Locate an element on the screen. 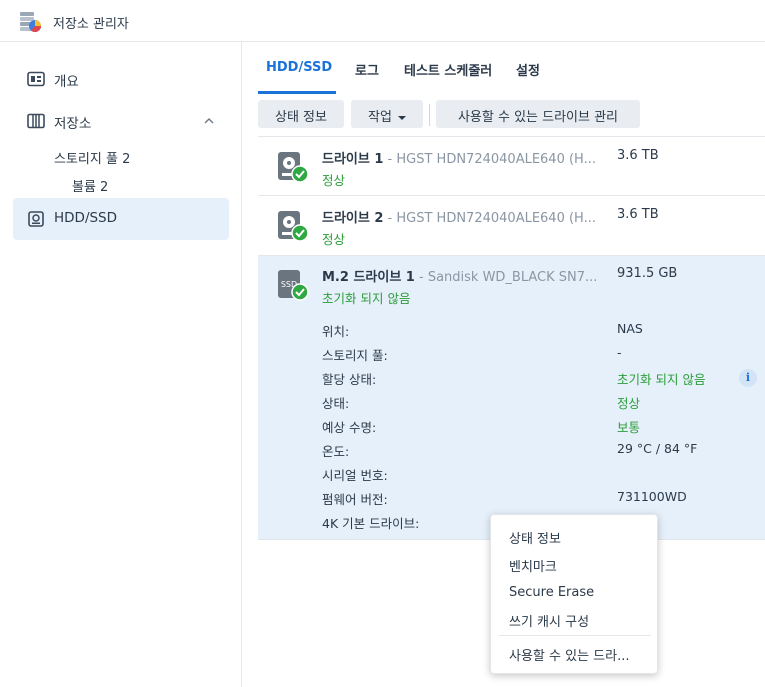 The image size is (765, 687). overview-icon is located at coordinates (36, 79).